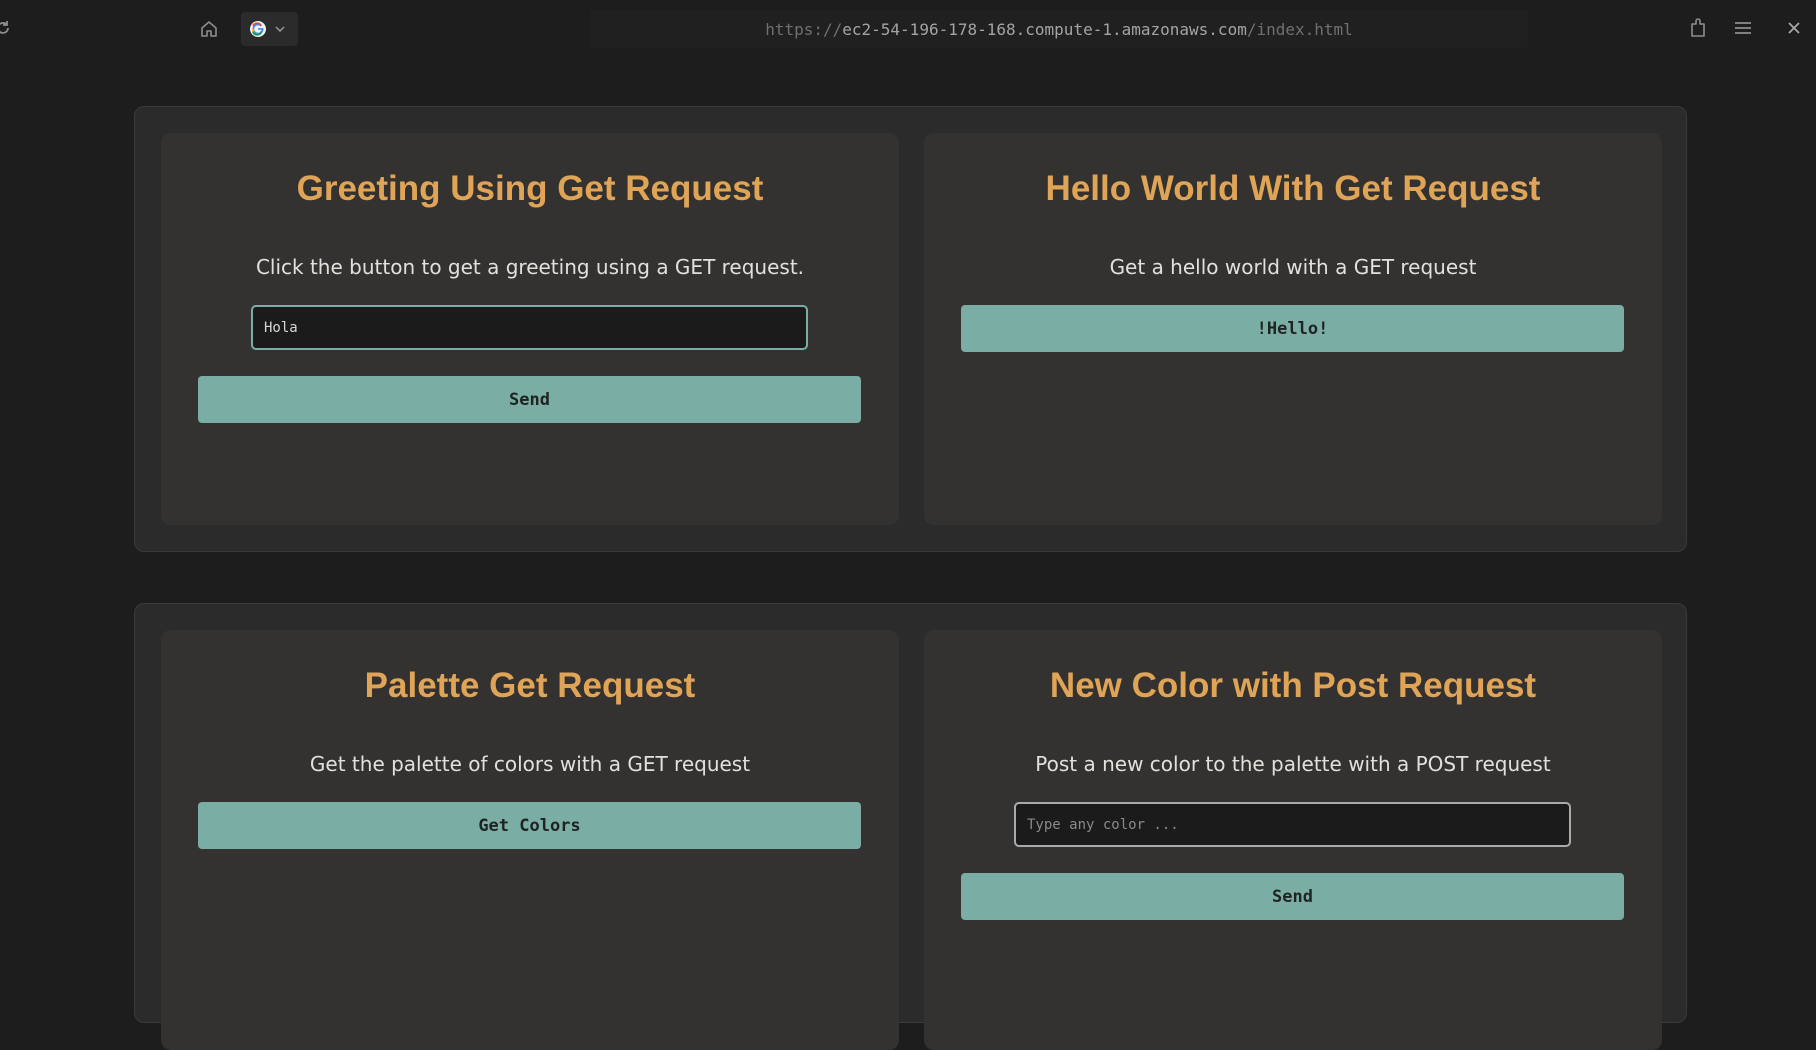 Image resolution: width=1816 pixels, height=1050 pixels. I want to click on greeting-input, so click(529, 327).